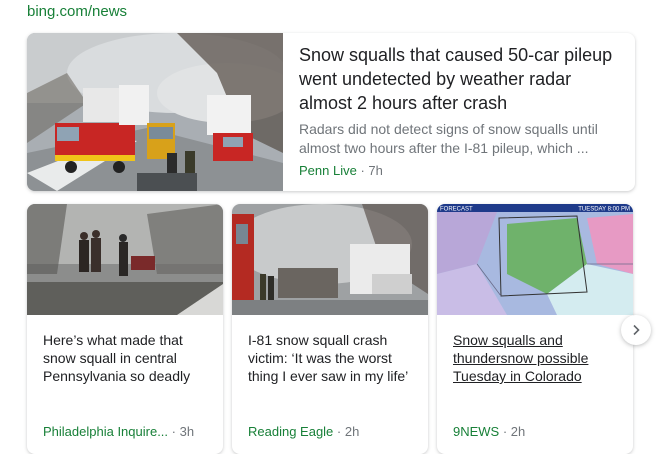 The width and height of the screenshot is (662, 454). I want to click on story-meta-3: 9NEWS · 2h, so click(489, 431).